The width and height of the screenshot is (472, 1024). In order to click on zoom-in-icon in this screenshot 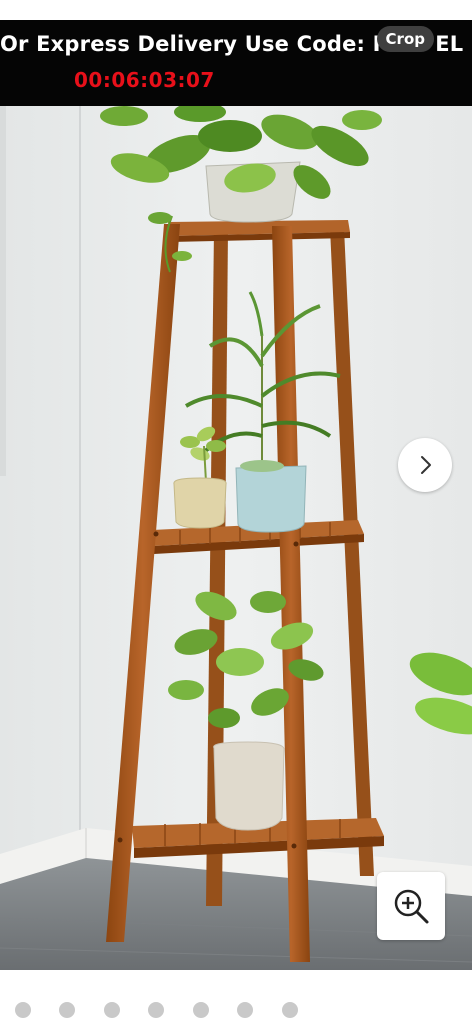, I will do `click(411, 906)`.